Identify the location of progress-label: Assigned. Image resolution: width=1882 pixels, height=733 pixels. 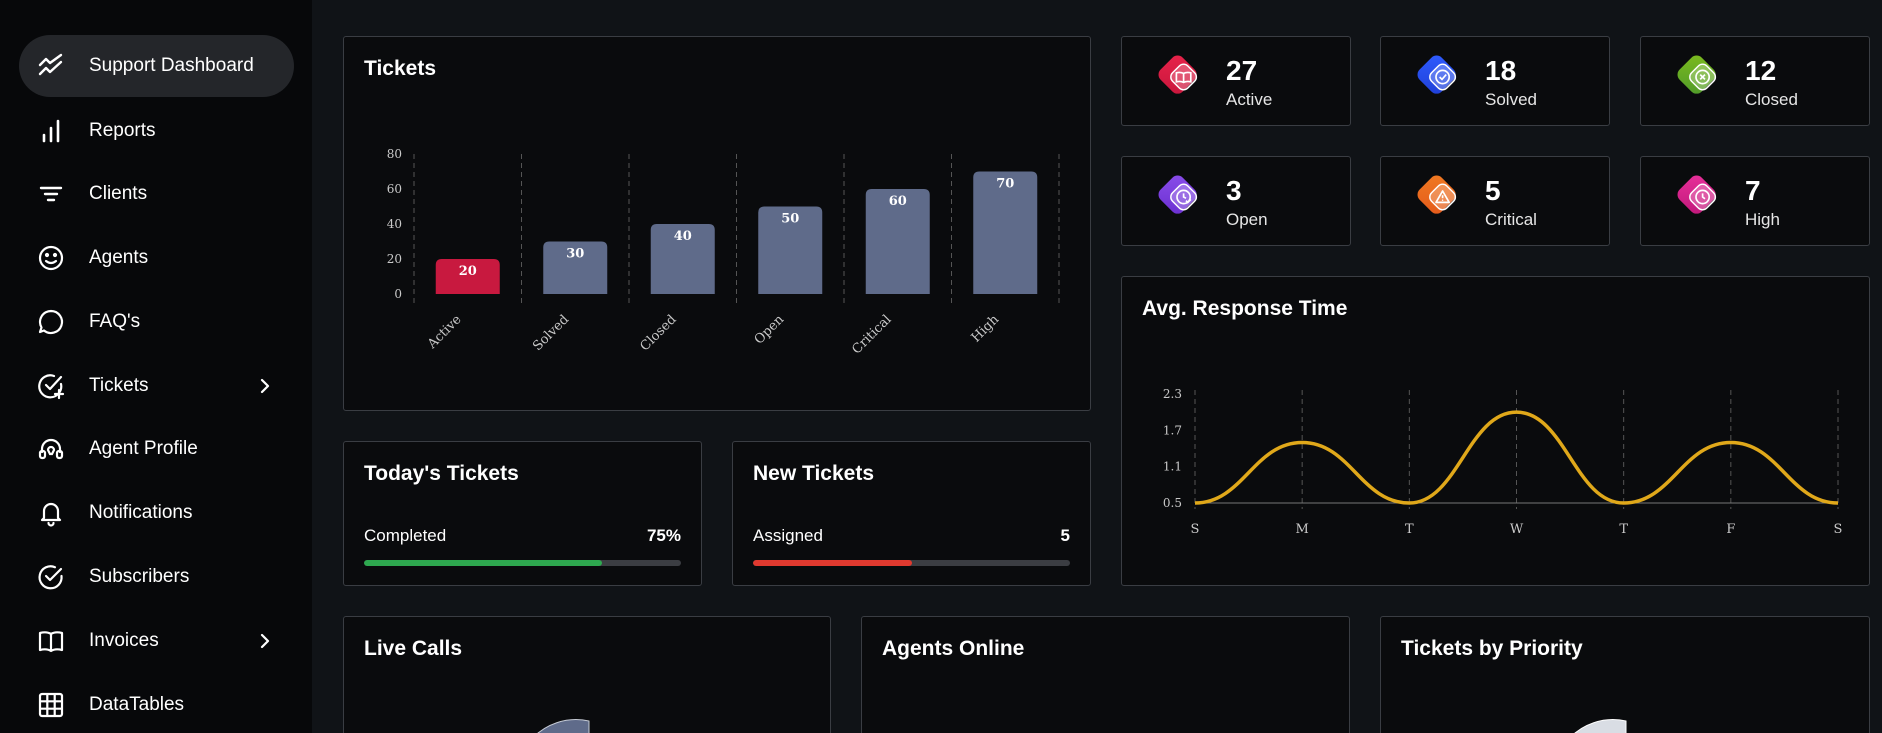
(788, 535).